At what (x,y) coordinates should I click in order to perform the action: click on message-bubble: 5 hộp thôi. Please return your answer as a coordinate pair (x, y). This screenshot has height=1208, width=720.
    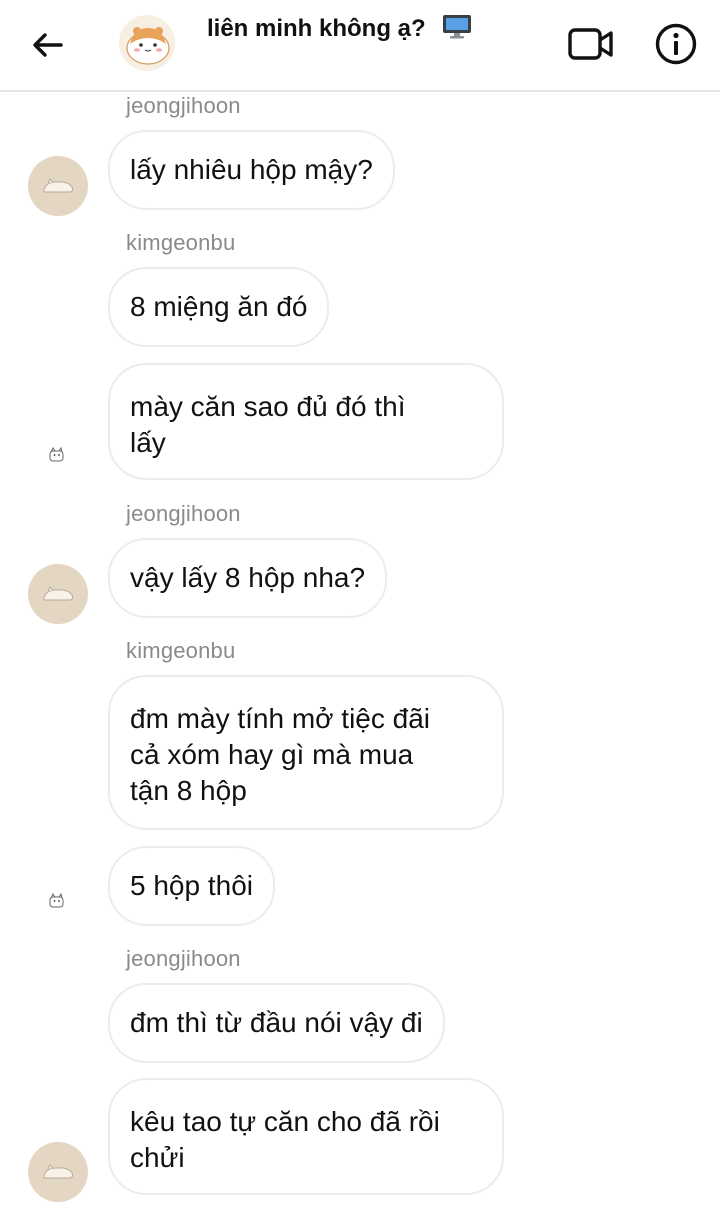
    Looking at the image, I should click on (191, 886).